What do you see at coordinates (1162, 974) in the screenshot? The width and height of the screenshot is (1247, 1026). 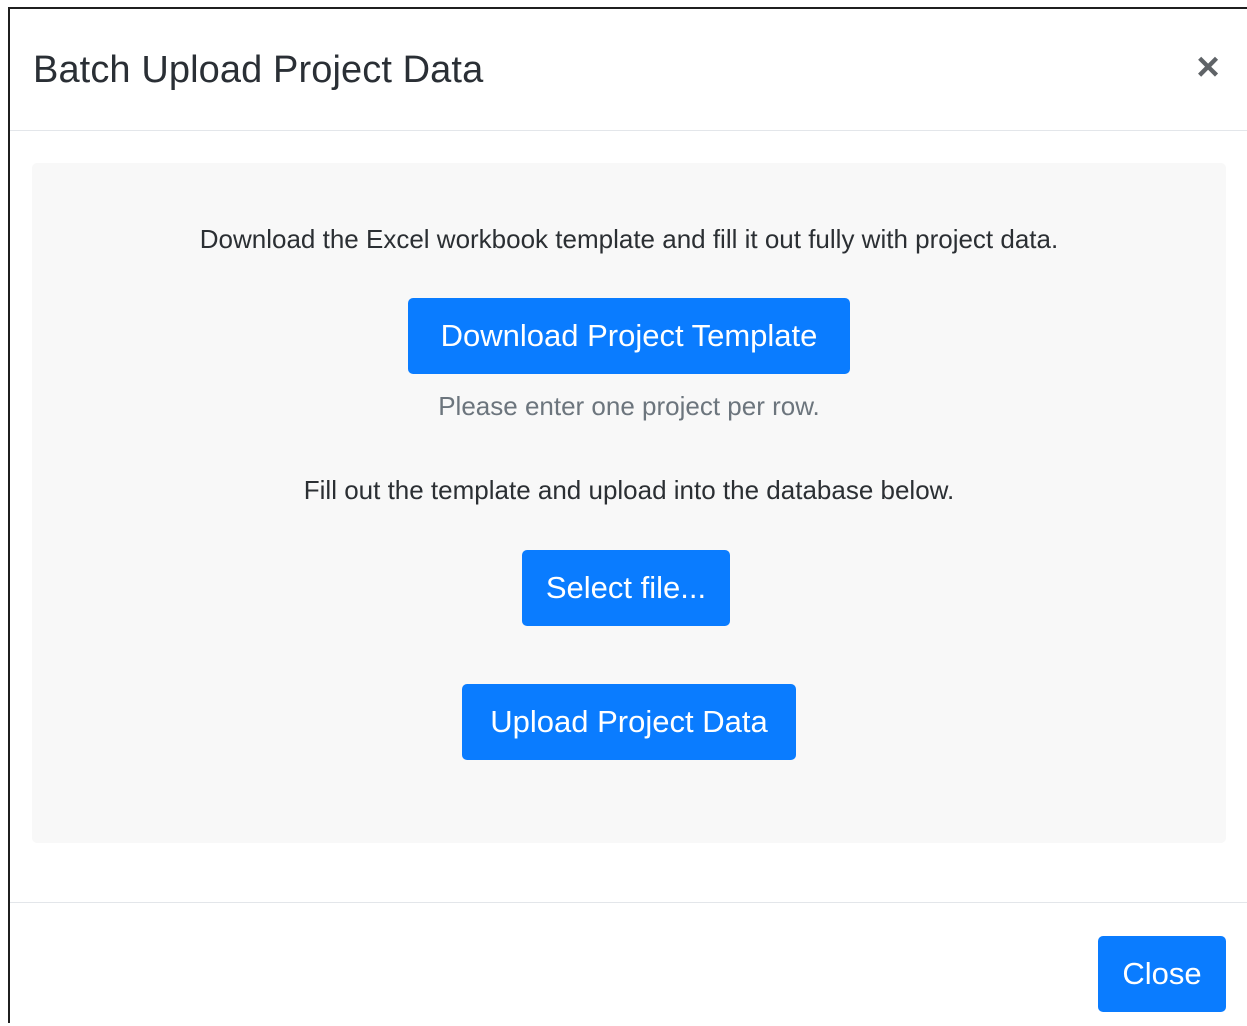 I see `close-button: Close` at bounding box center [1162, 974].